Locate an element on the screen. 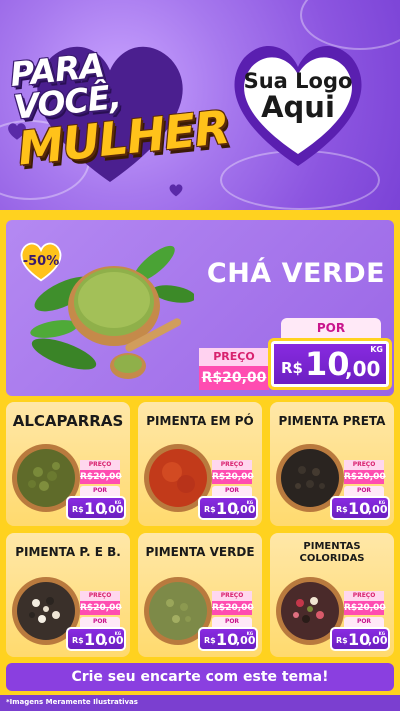 The image size is (400, 711). price-decimal: ,00 is located at coordinates (363, 369).